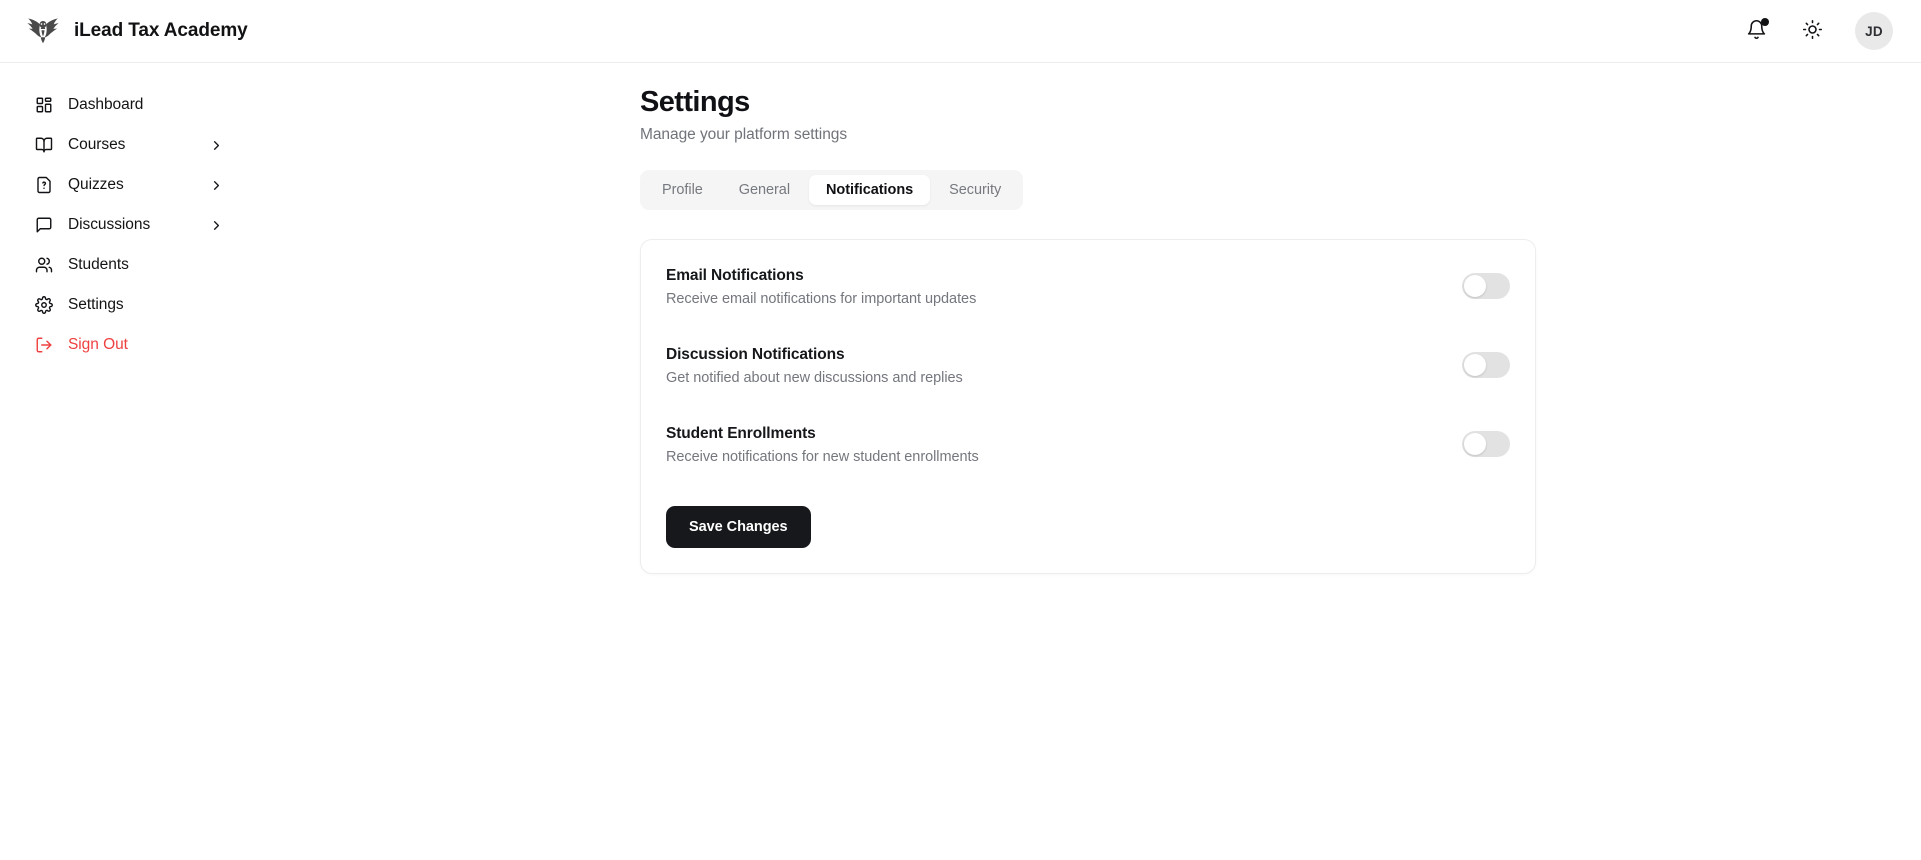  I want to click on sidebar-item-label: Dashboard, so click(106, 104).